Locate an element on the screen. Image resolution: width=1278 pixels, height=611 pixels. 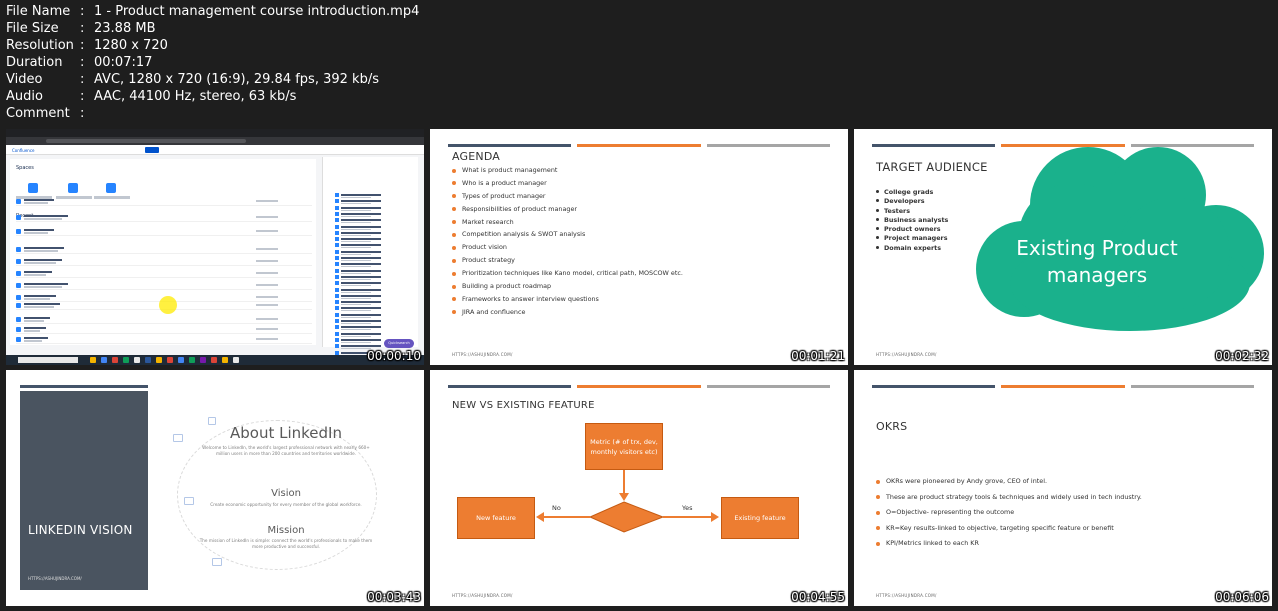
list-item: Market research is located at coordinates (567, 224).